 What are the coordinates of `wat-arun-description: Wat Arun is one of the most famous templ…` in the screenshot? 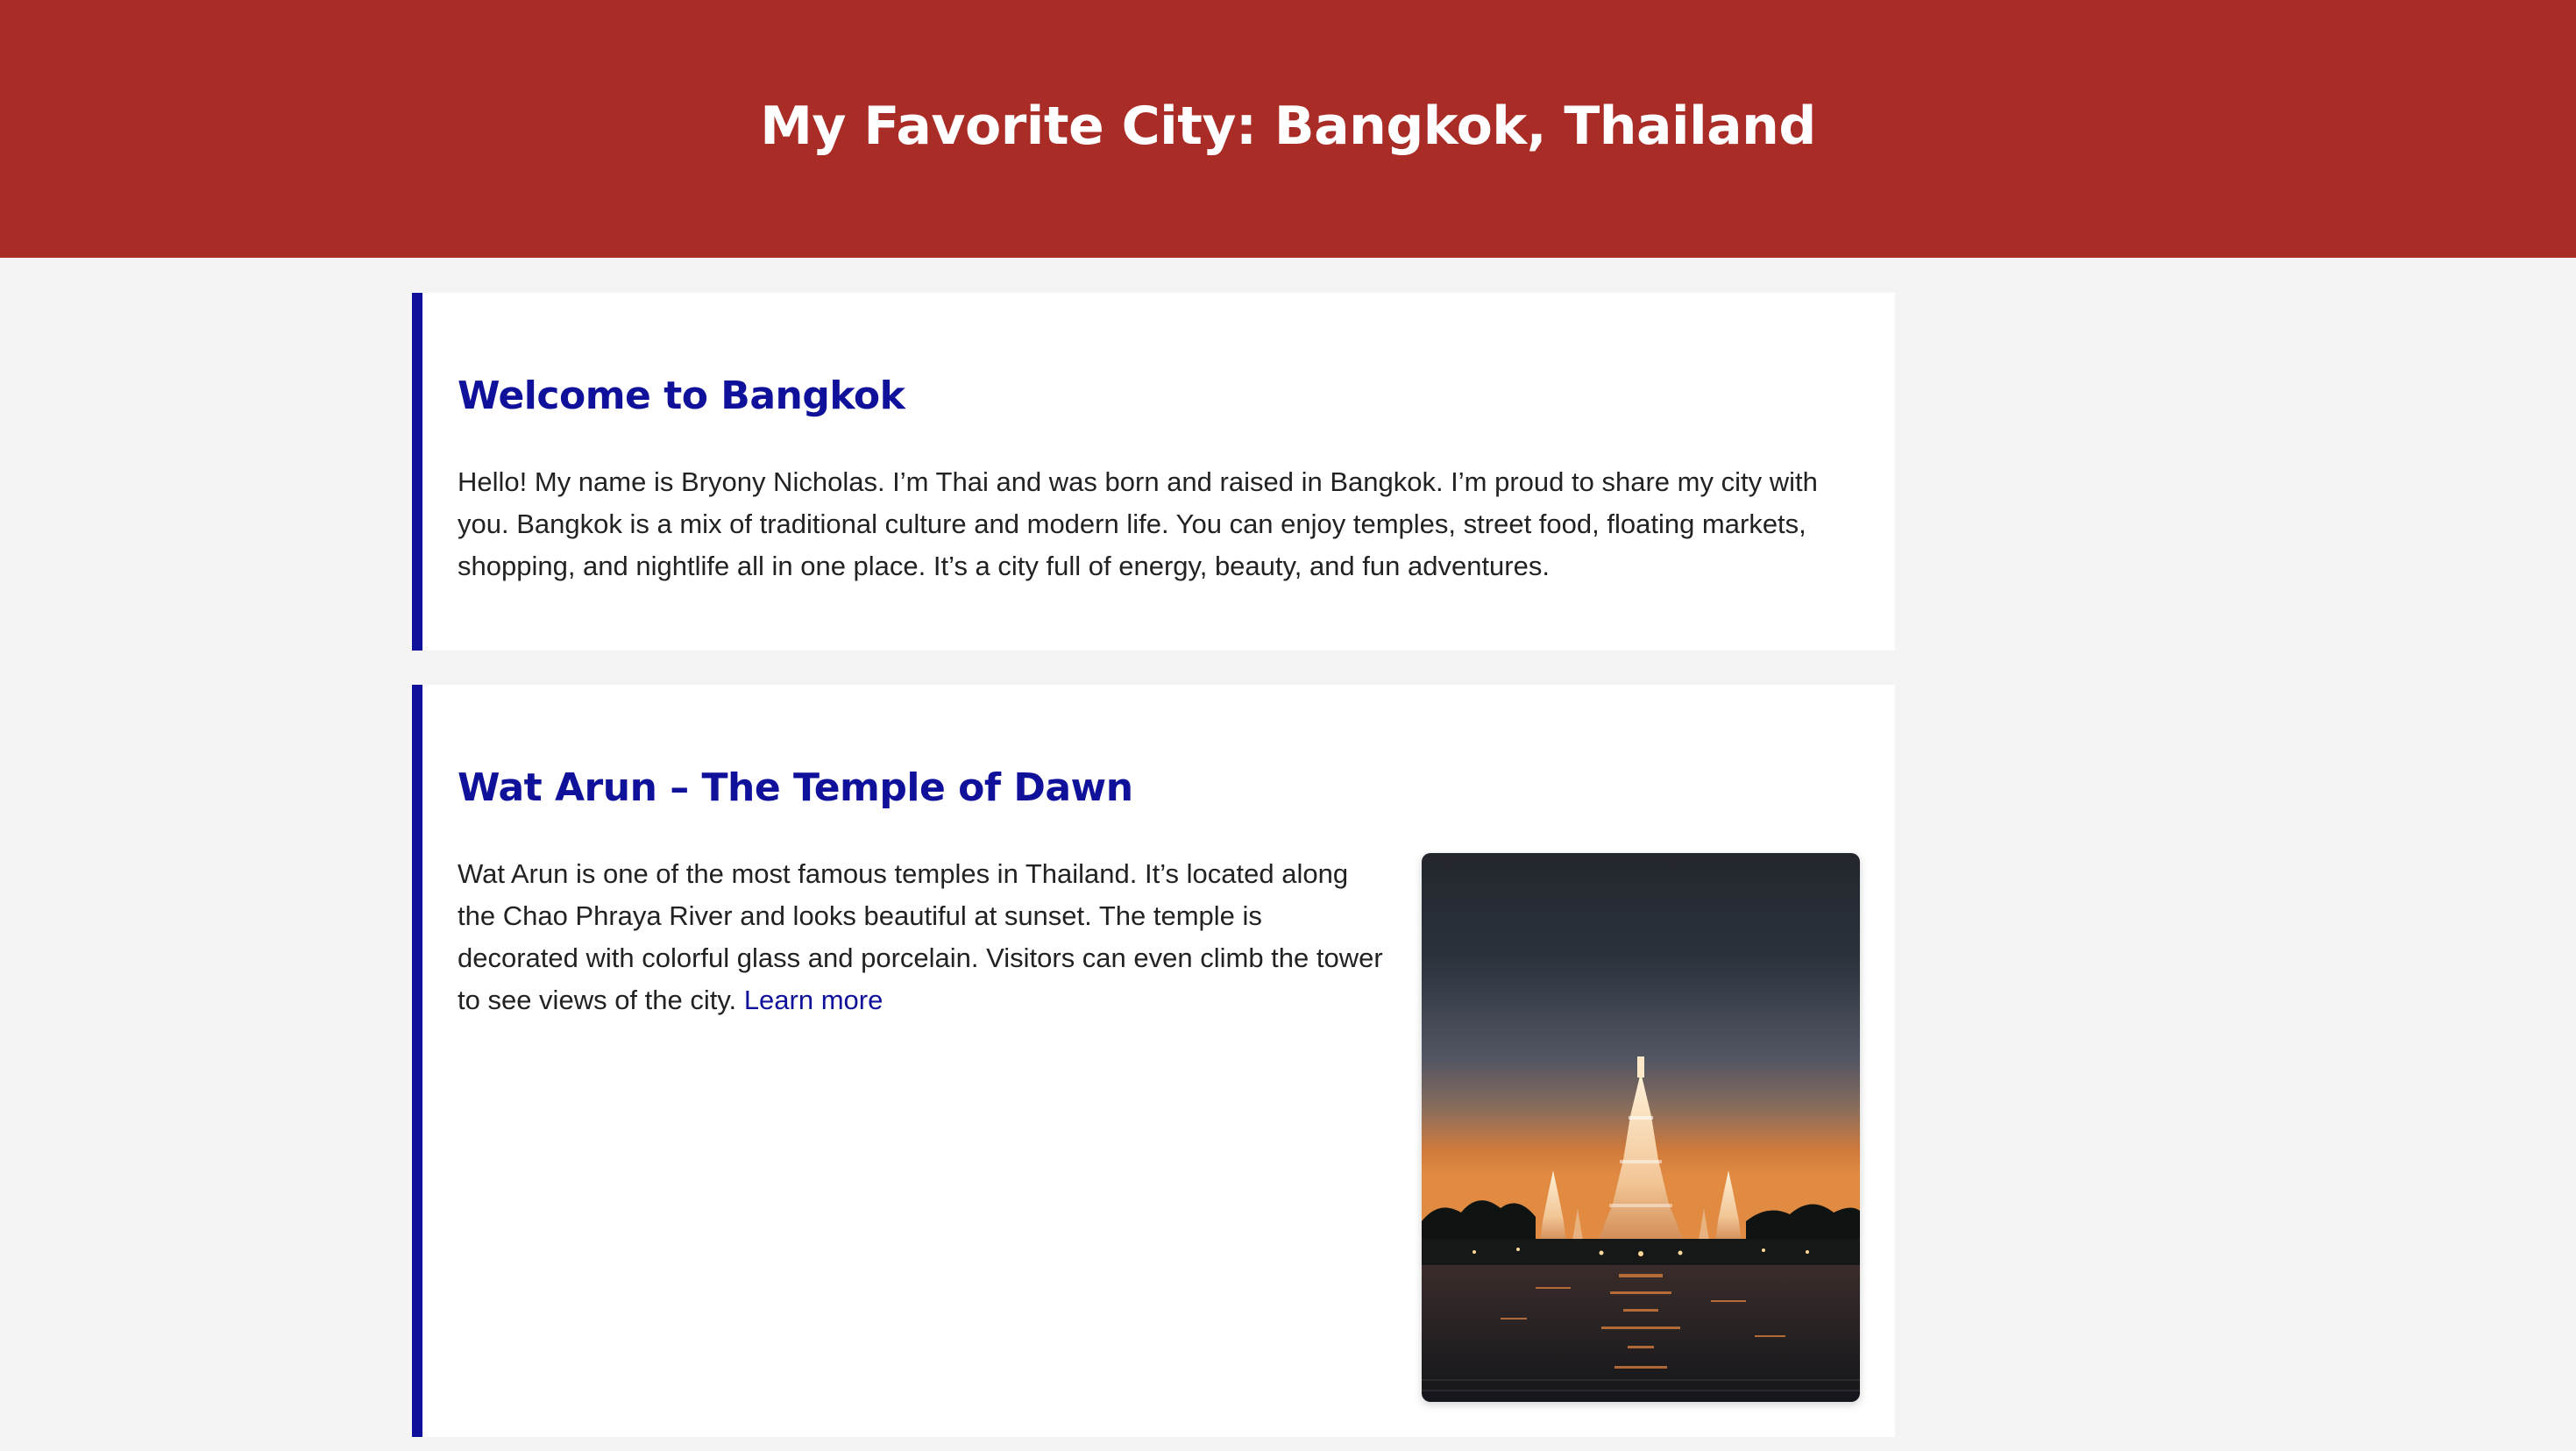 It's located at (921, 936).